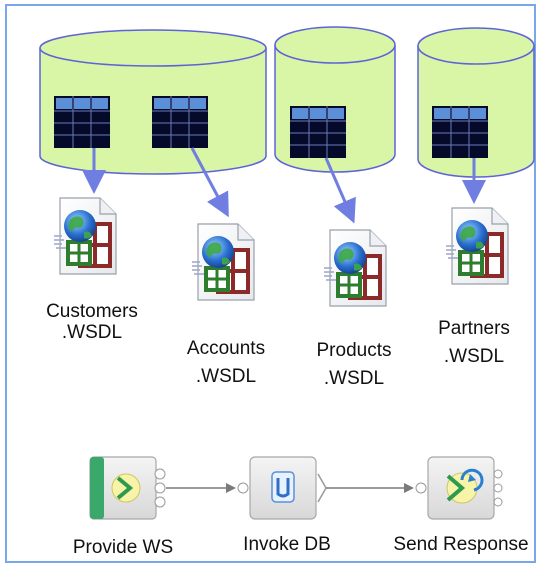 This screenshot has width=545, height=569. I want to click on partners-table-icon, so click(460, 132).